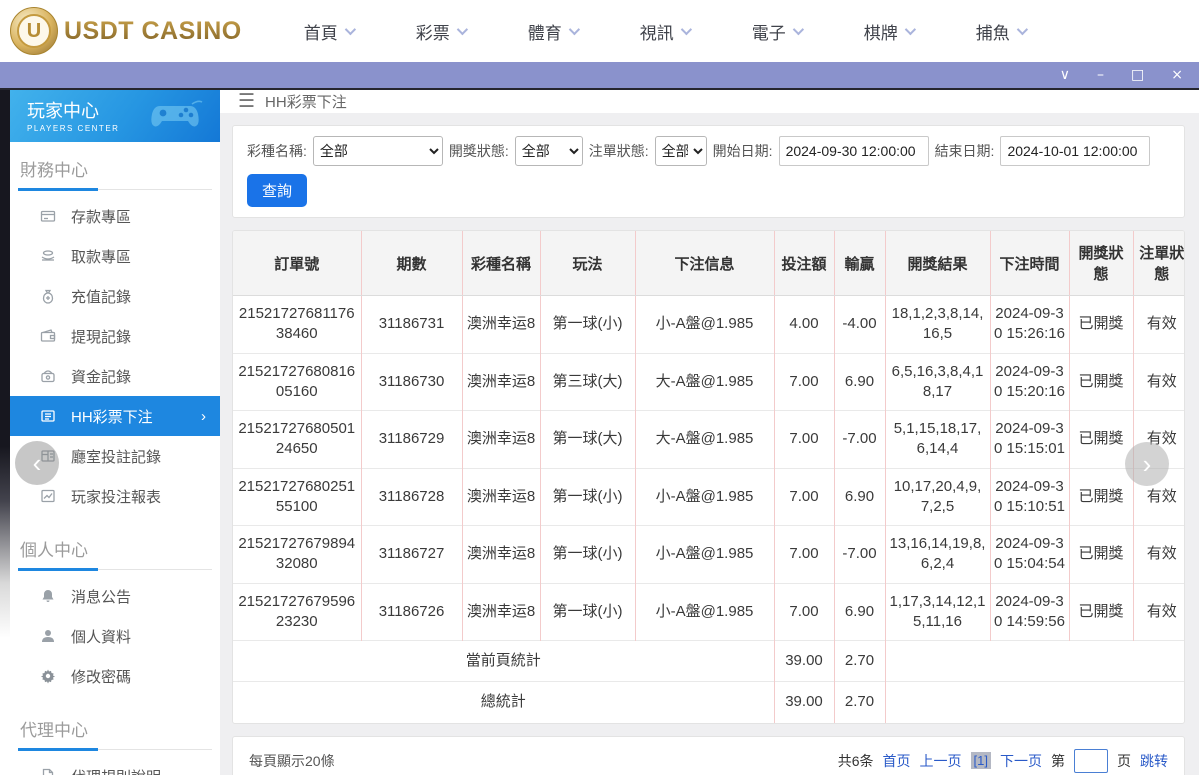  I want to click on cell-period: 31186728, so click(411, 496).